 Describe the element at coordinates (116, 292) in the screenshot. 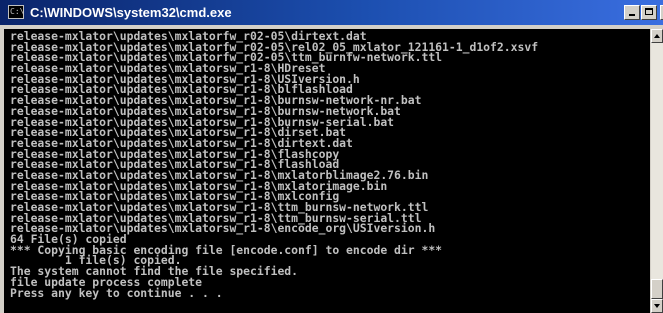

I see `console-line: Press any key to continue . . .` at that location.